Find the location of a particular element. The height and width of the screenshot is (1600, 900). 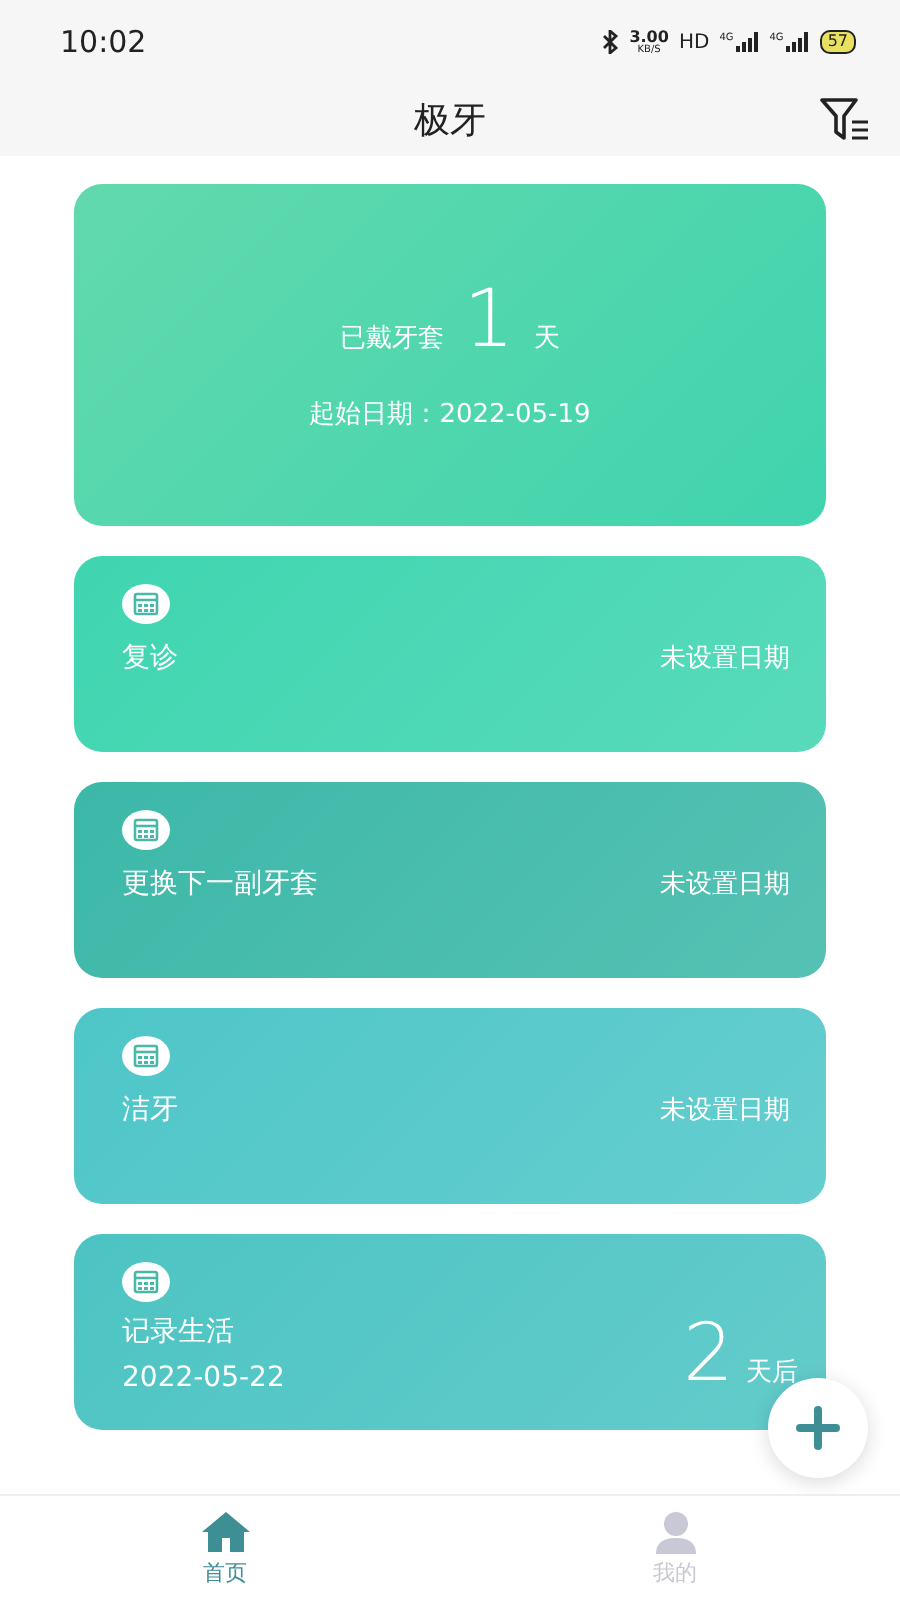

nav-tab: 首页 is located at coordinates (225, 1548).